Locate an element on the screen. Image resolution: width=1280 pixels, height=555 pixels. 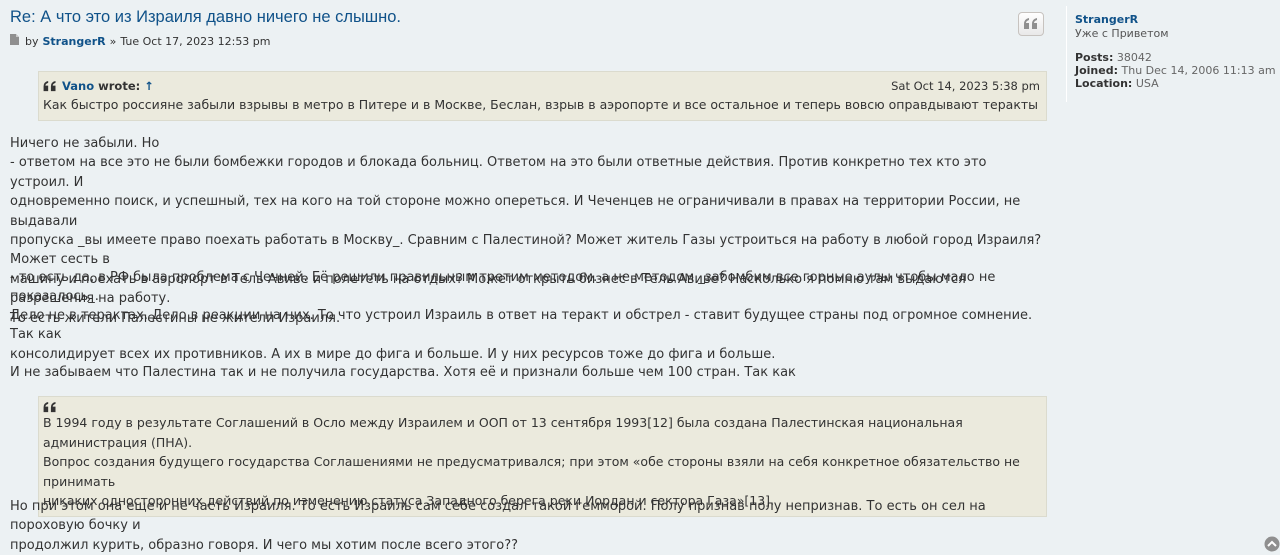
quote-cite is located at coordinates (541, 407).